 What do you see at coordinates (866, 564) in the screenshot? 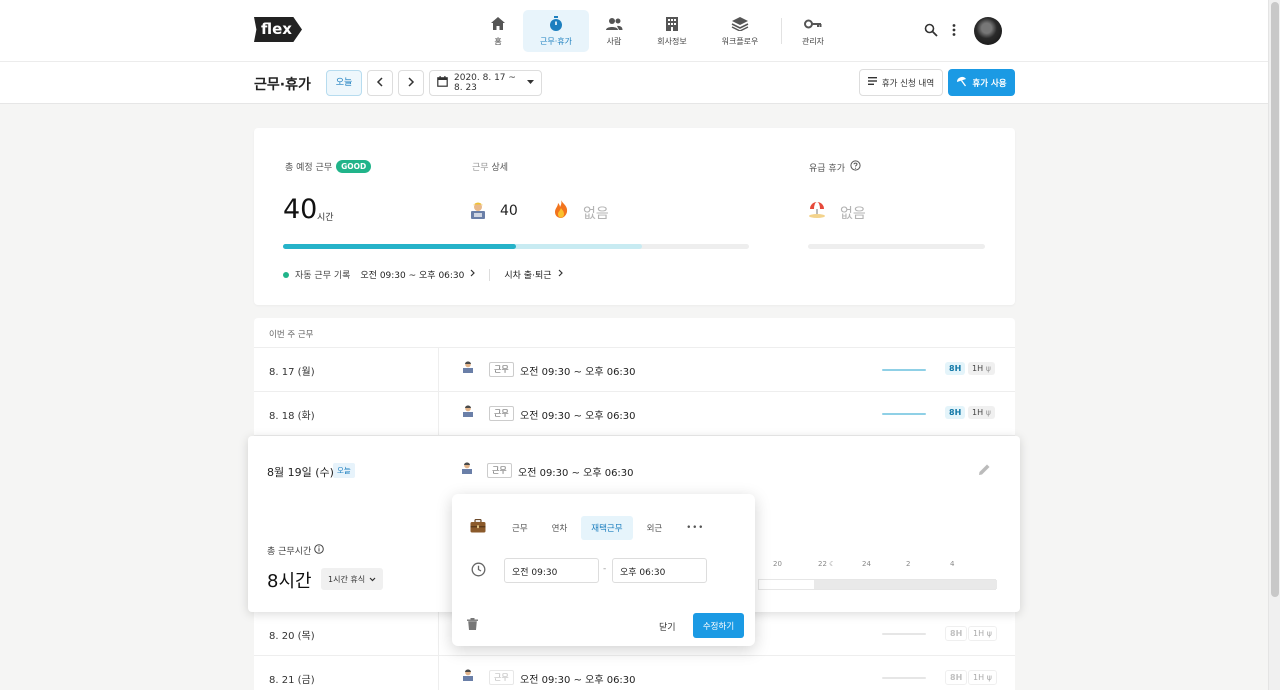
I see `timeline-label: 24` at bounding box center [866, 564].